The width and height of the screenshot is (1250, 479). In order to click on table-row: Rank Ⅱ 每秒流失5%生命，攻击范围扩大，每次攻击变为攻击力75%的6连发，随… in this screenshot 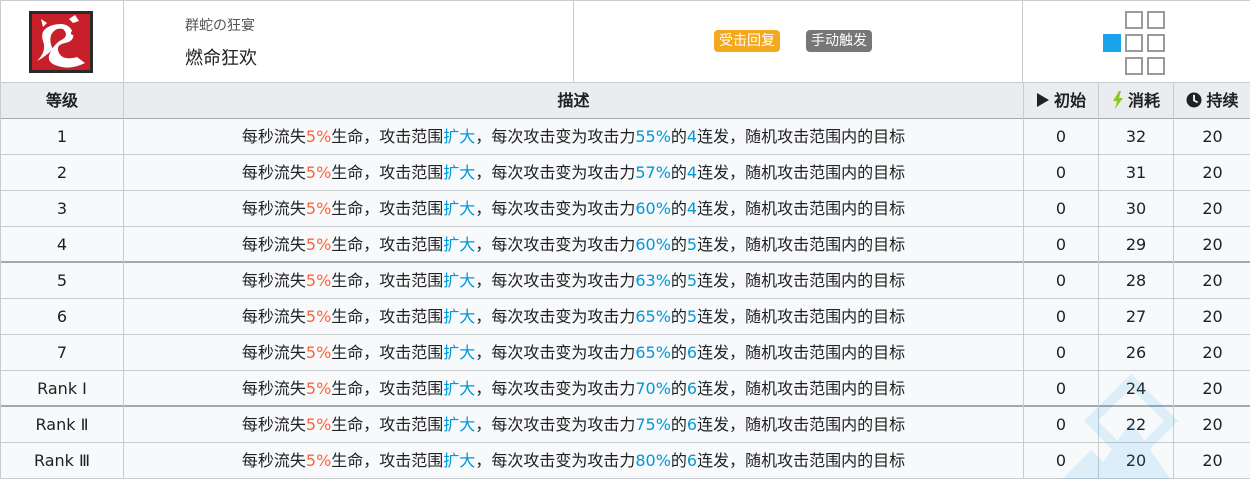, I will do `click(625, 425)`.